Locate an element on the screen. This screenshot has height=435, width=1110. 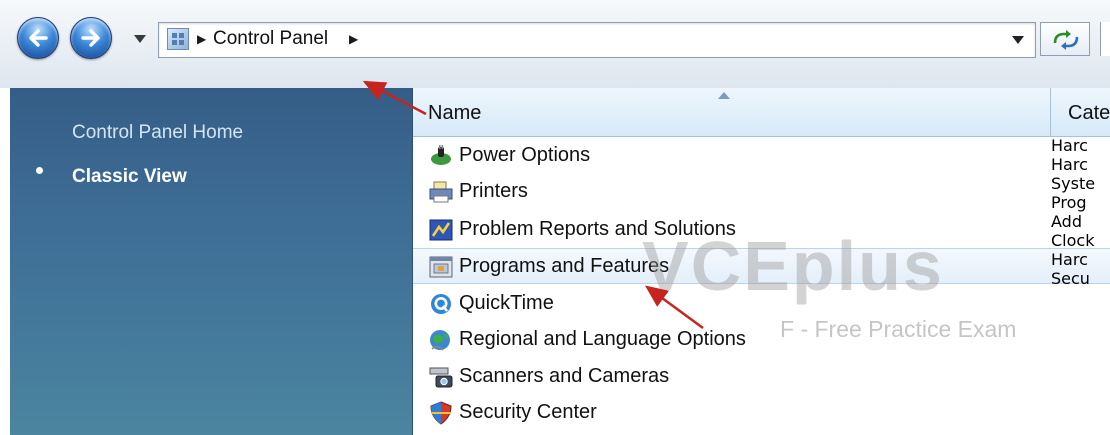
item-name: Programs and Features is located at coordinates (564, 266).